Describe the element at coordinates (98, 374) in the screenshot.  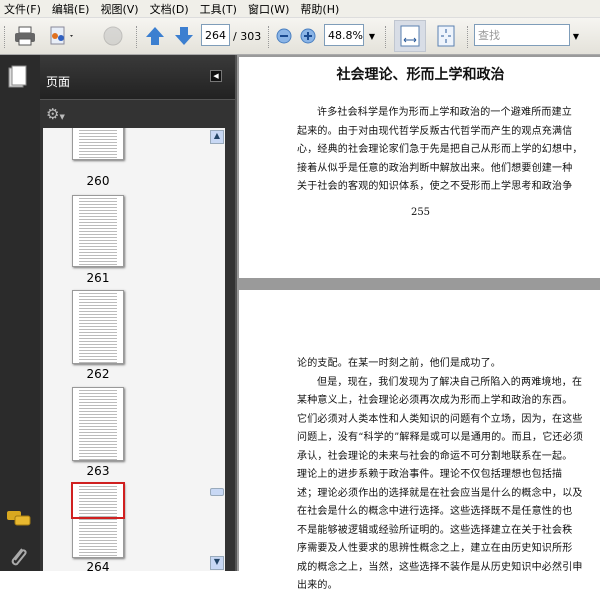
I see `thumbnail-label: 262` at that location.